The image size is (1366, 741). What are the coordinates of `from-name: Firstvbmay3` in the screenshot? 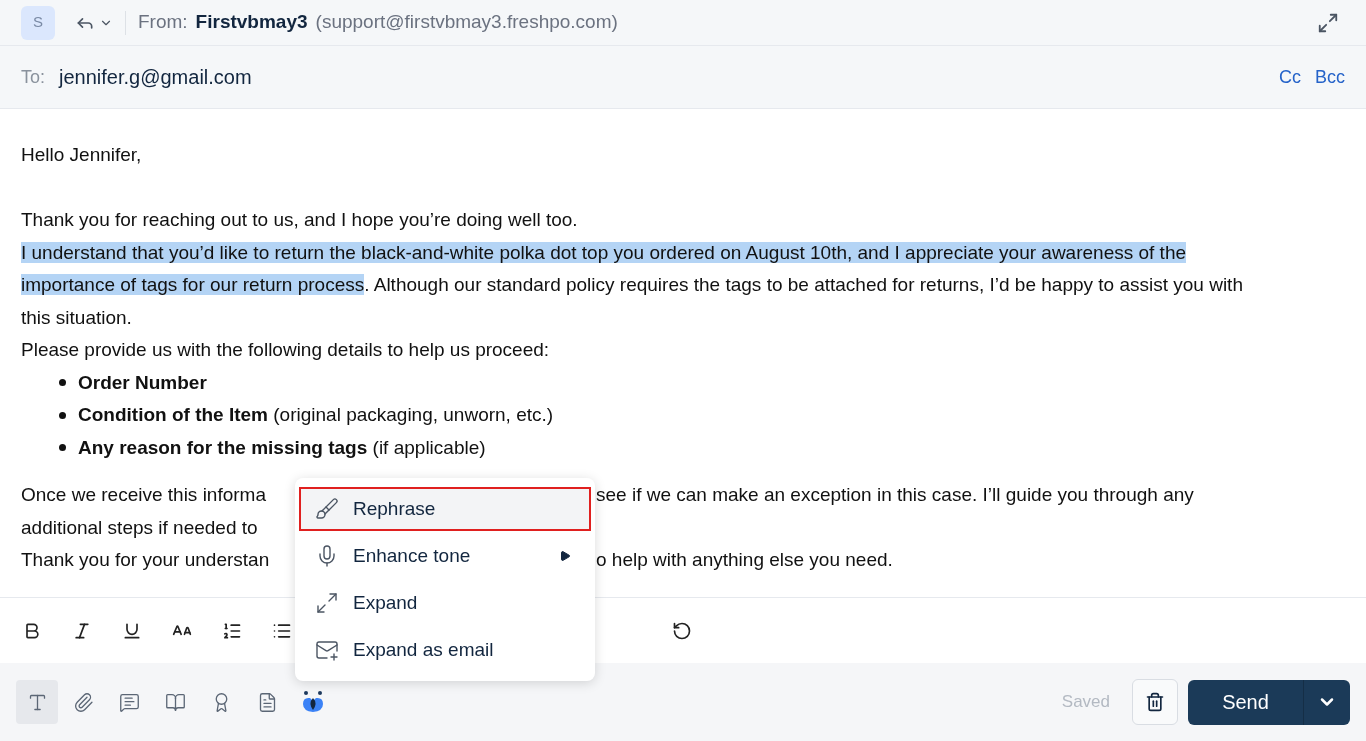 It's located at (251, 22).